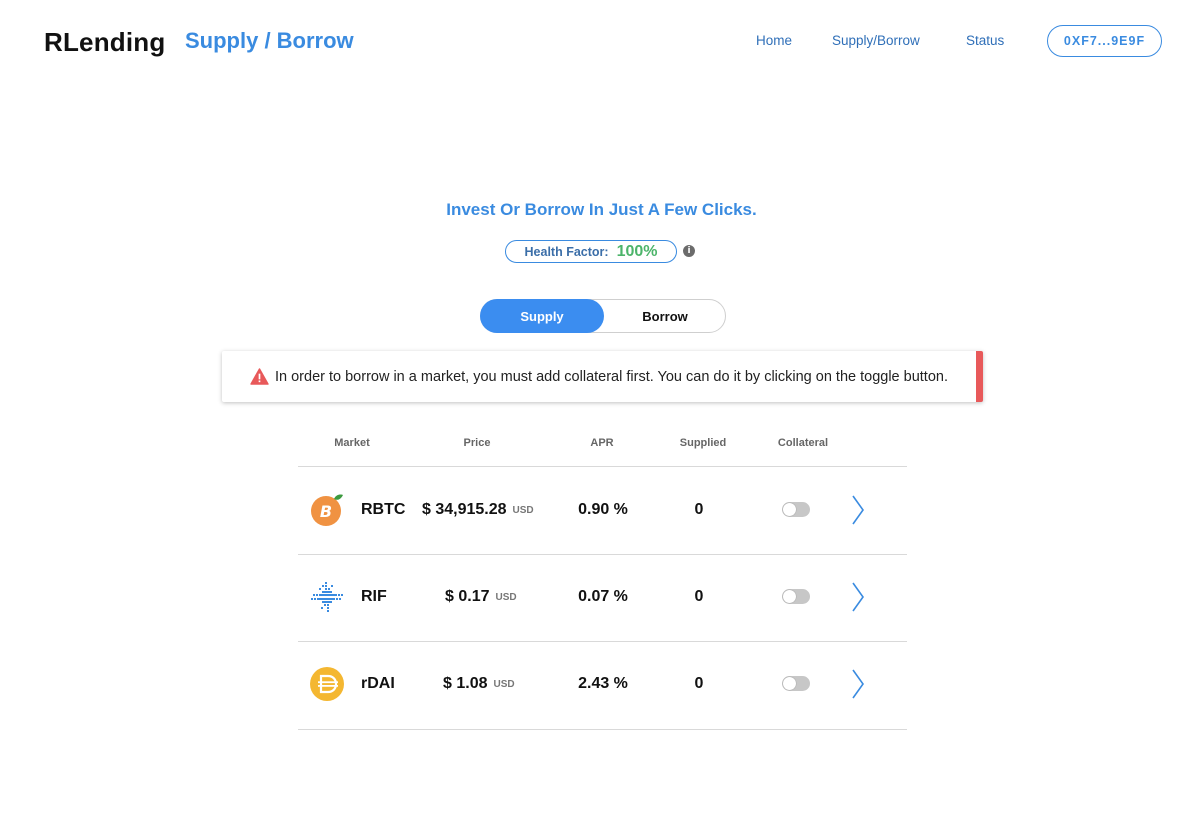 The height and width of the screenshot is (837, 1203). I want to click on nav-supply-borrow-link: Supply/Borrow, so click(876, 40).